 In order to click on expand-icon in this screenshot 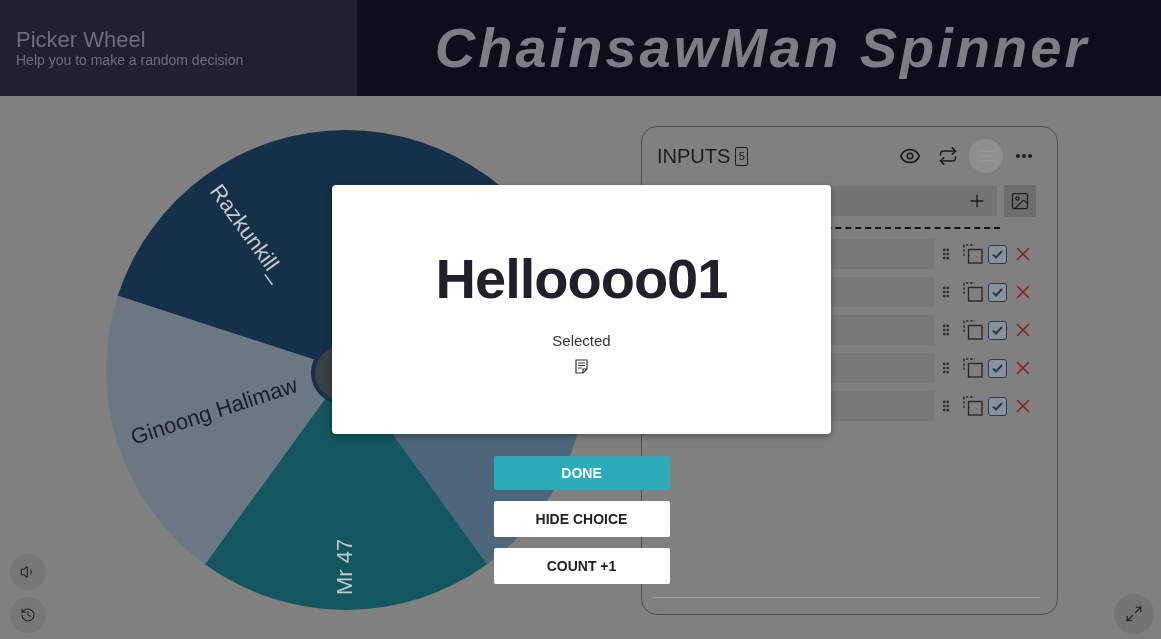, I will do `click(1134, 614)`.